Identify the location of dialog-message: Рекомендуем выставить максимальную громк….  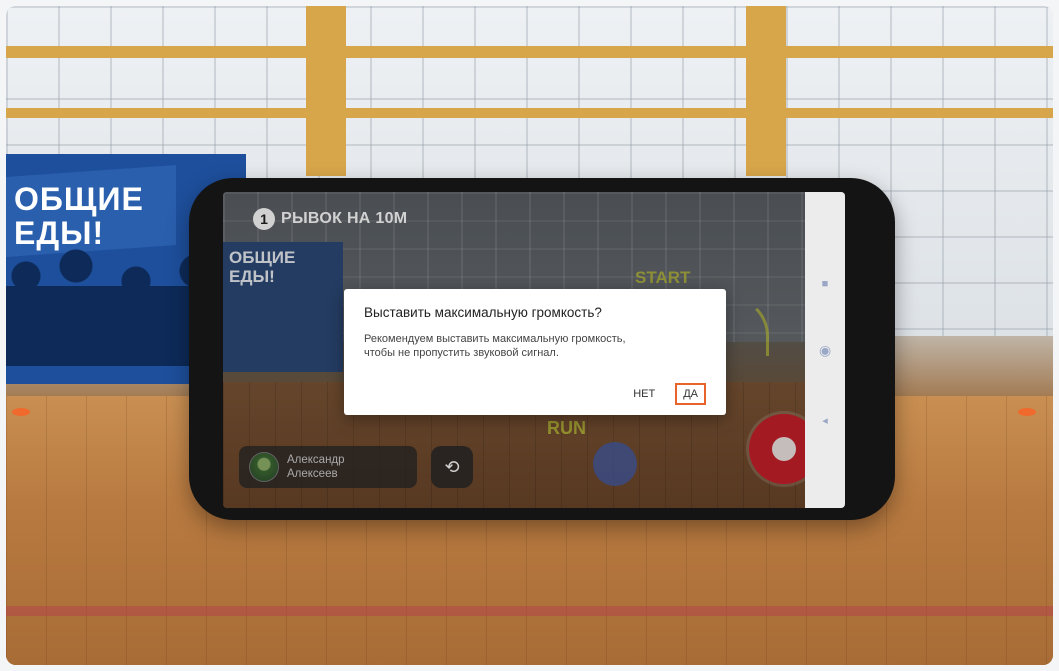
(495, 346).